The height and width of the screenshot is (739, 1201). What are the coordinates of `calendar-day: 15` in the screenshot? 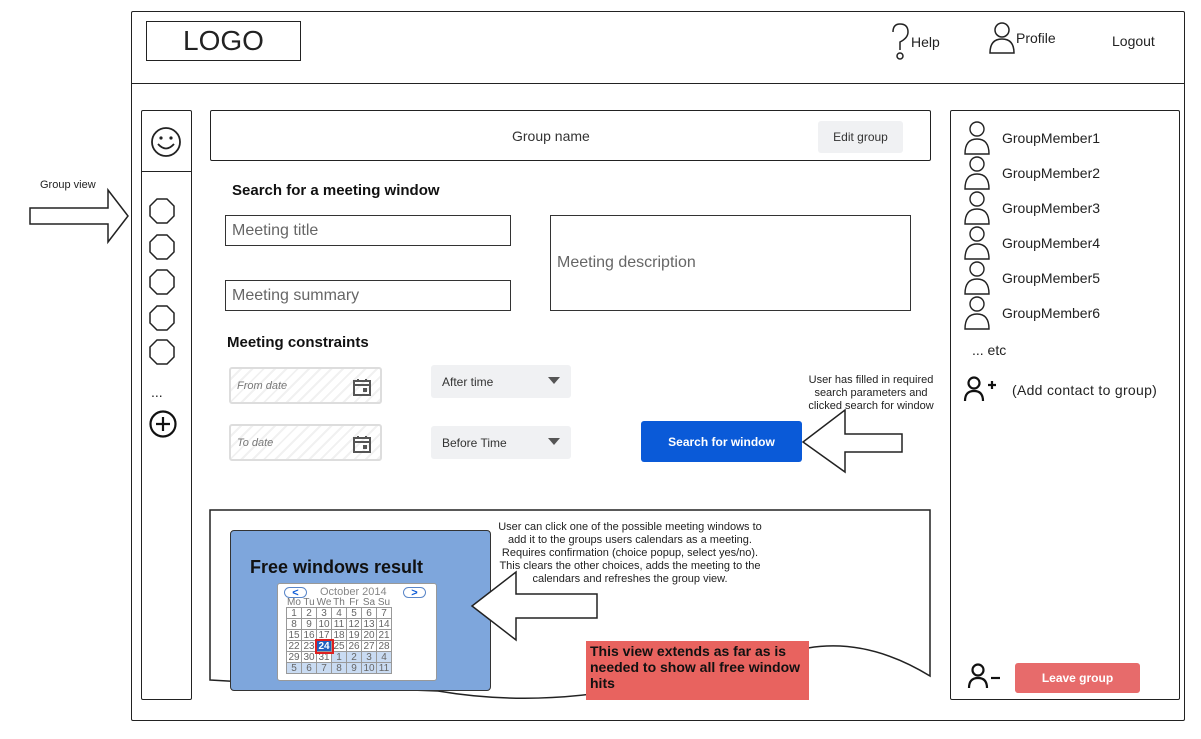 It's located at (294, 635).